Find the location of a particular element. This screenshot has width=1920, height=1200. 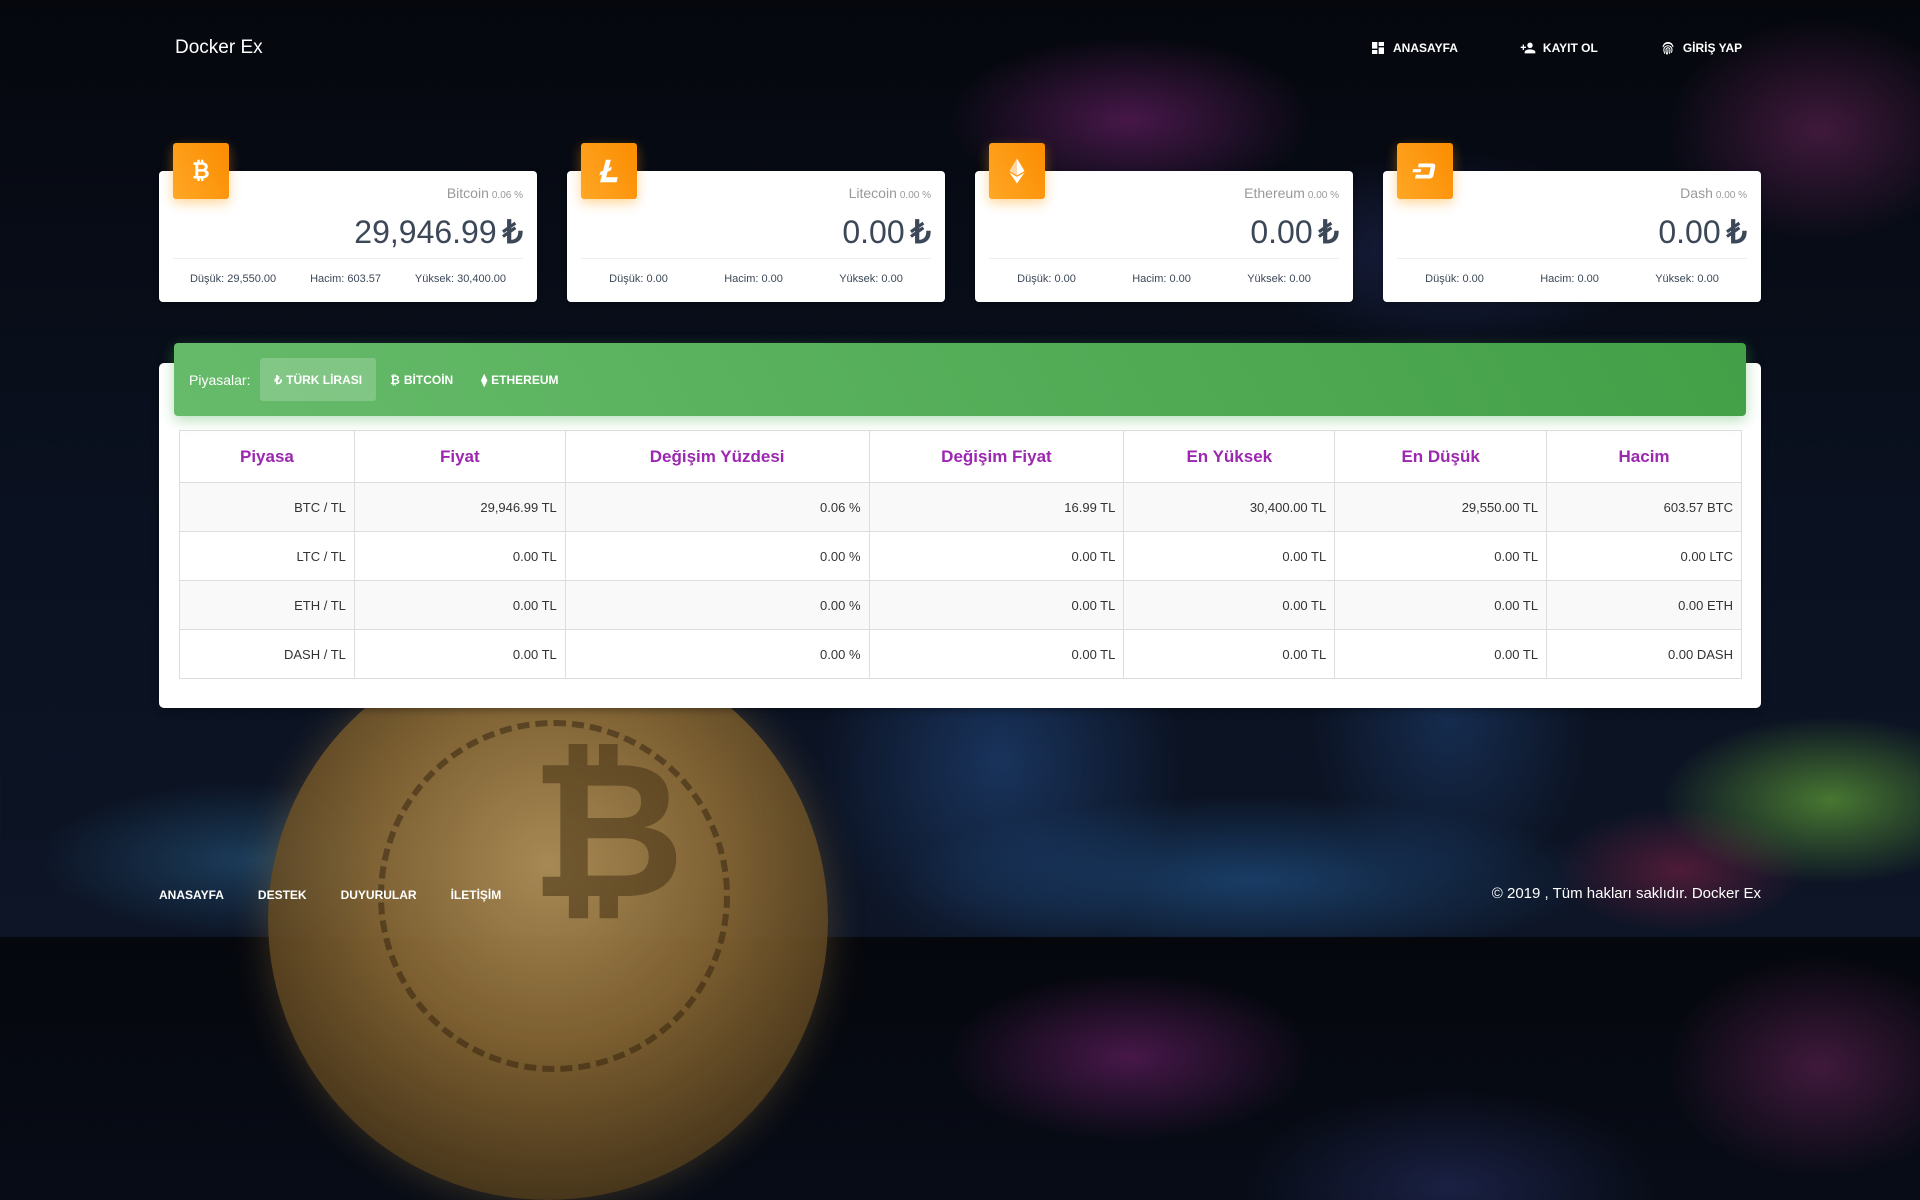

cell-change-price: 16.99 TL is located at coordinates (996, 507).